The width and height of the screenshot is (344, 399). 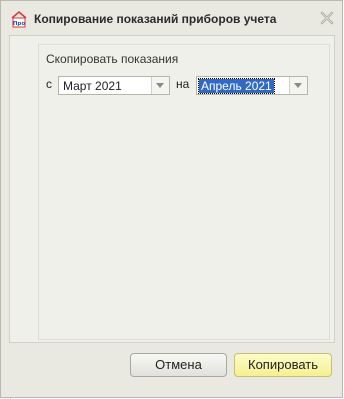 I want to click on to-label: на, so click(x=183, y=84).